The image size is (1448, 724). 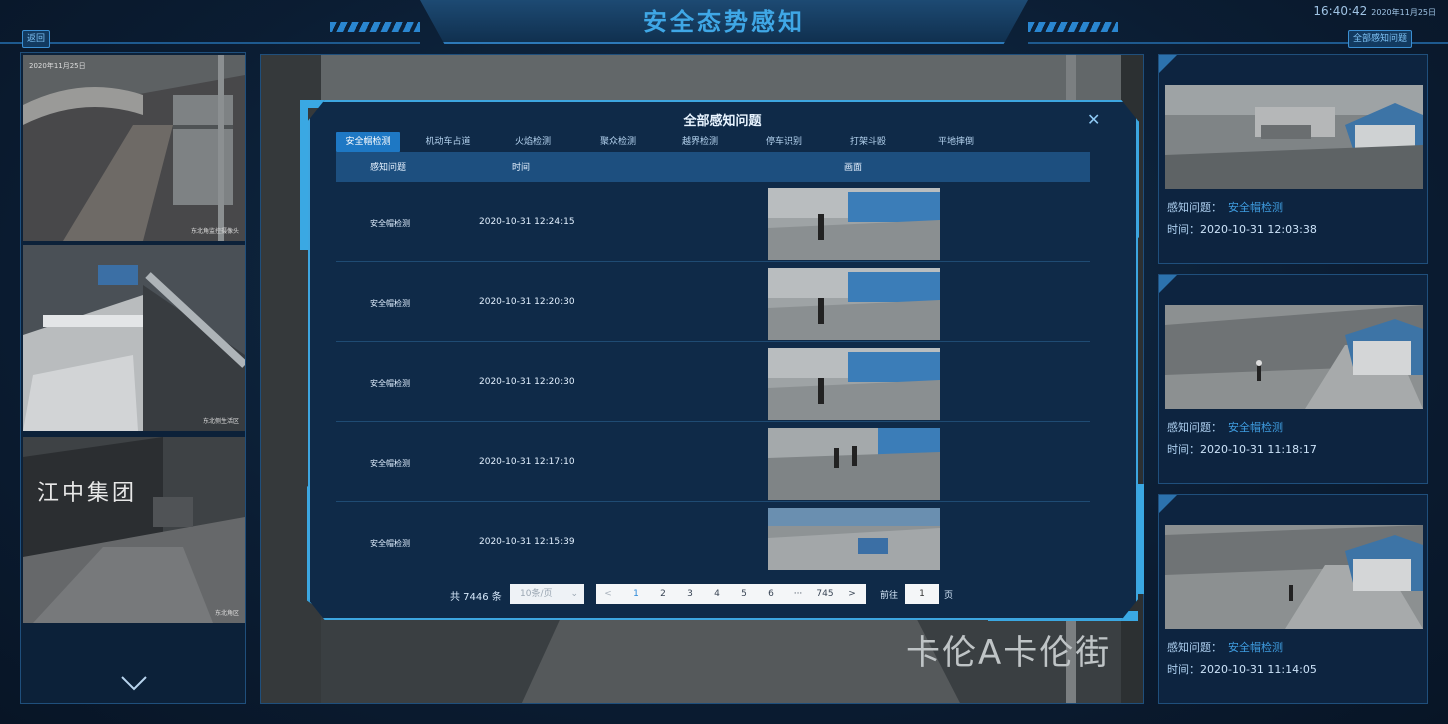 What do you see at coordinates (476, 597) in the screenshot?
I see `total-count: 共 7446 条` at bounding box center [476, 597].